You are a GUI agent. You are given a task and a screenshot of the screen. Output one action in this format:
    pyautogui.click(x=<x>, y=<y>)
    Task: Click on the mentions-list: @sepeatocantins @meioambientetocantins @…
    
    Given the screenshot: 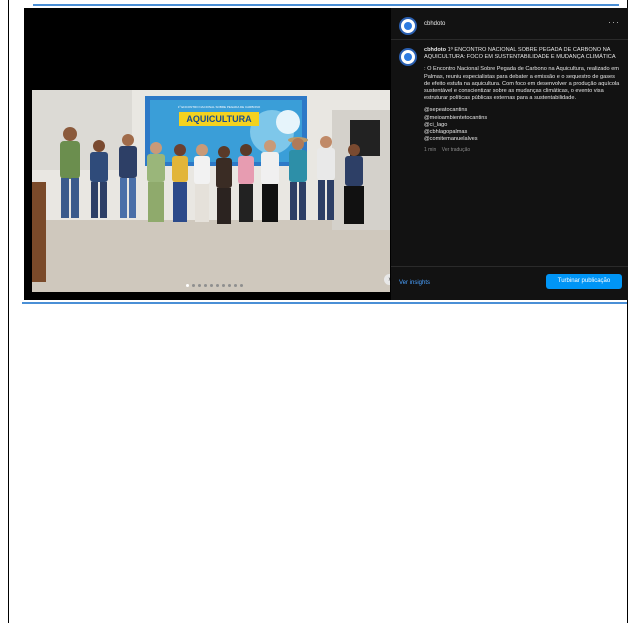 What is the action you would take?
    pyautogui.click(x=522, y=125)
    